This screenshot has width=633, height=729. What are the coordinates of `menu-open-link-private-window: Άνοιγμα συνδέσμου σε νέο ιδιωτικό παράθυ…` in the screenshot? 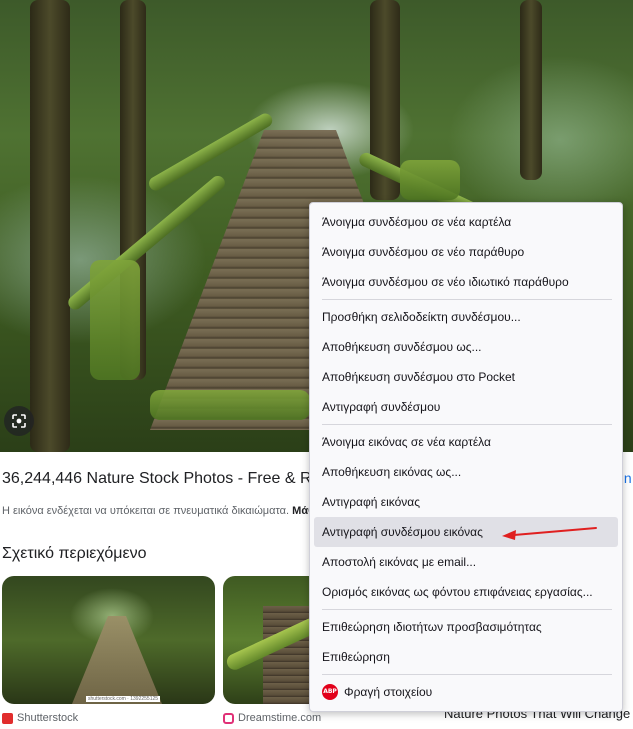 It's located at (466, 282).